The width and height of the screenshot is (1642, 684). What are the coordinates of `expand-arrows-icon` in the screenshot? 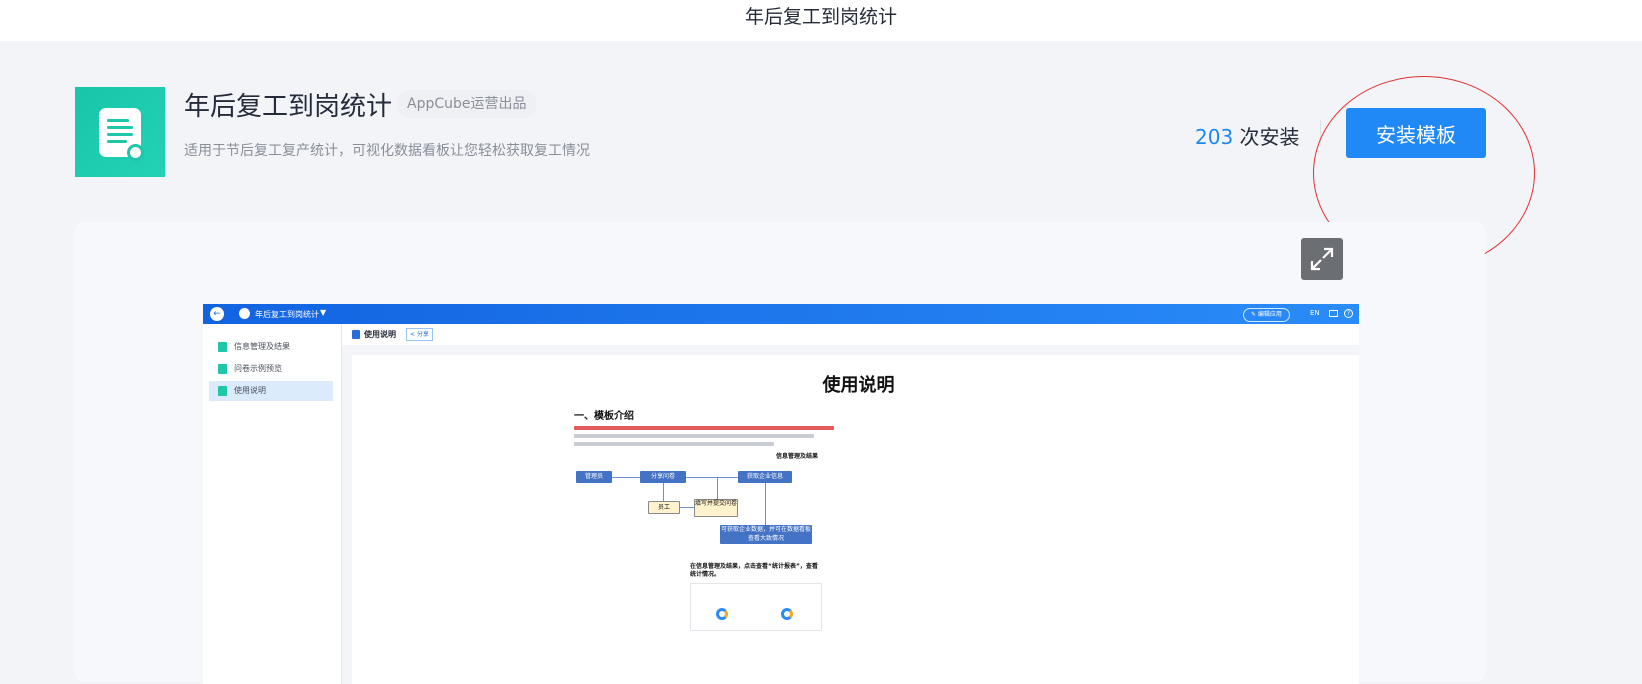 It's located at (1322, 259).